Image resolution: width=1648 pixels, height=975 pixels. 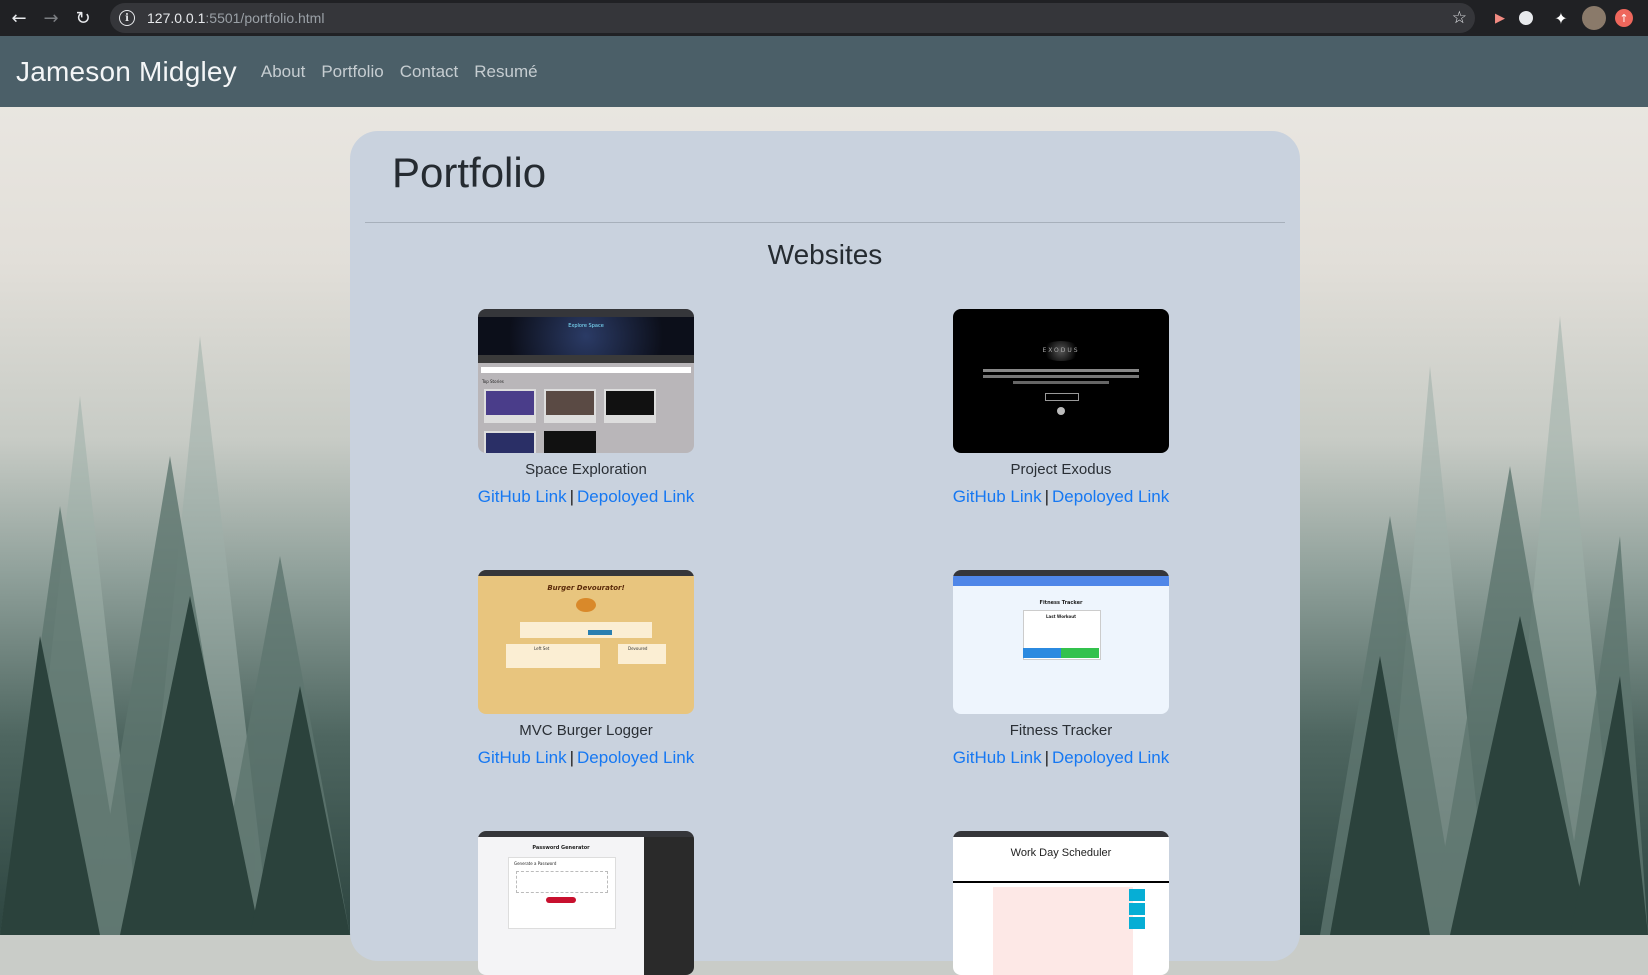 I want to click on thumb-heading: EXODUS, so click(x=1061, y=350).